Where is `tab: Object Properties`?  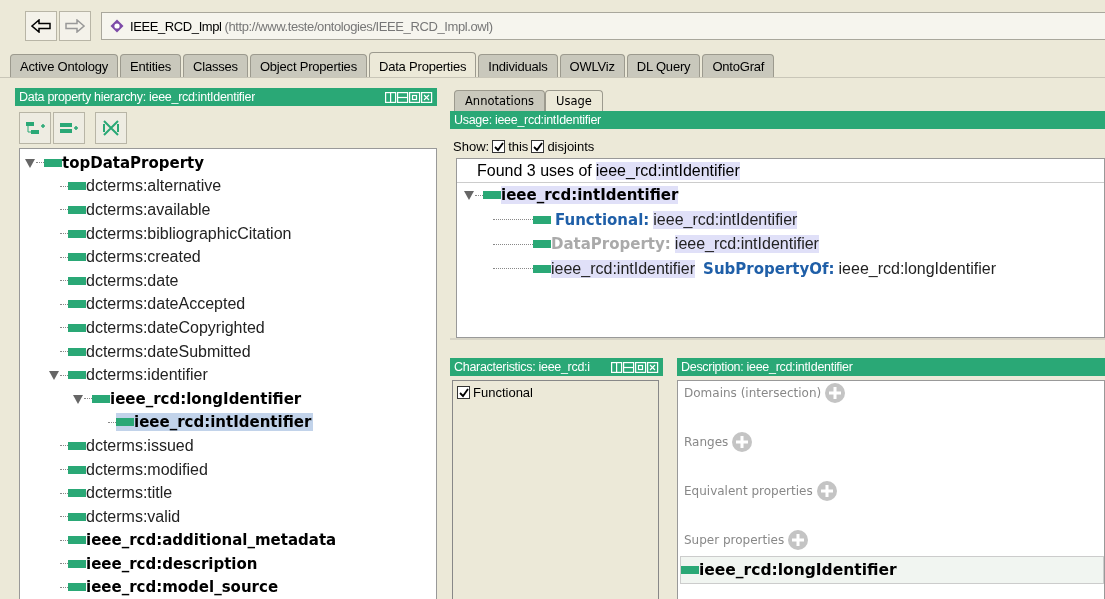
tab: Object Properties is located at coordinates (308, 65).